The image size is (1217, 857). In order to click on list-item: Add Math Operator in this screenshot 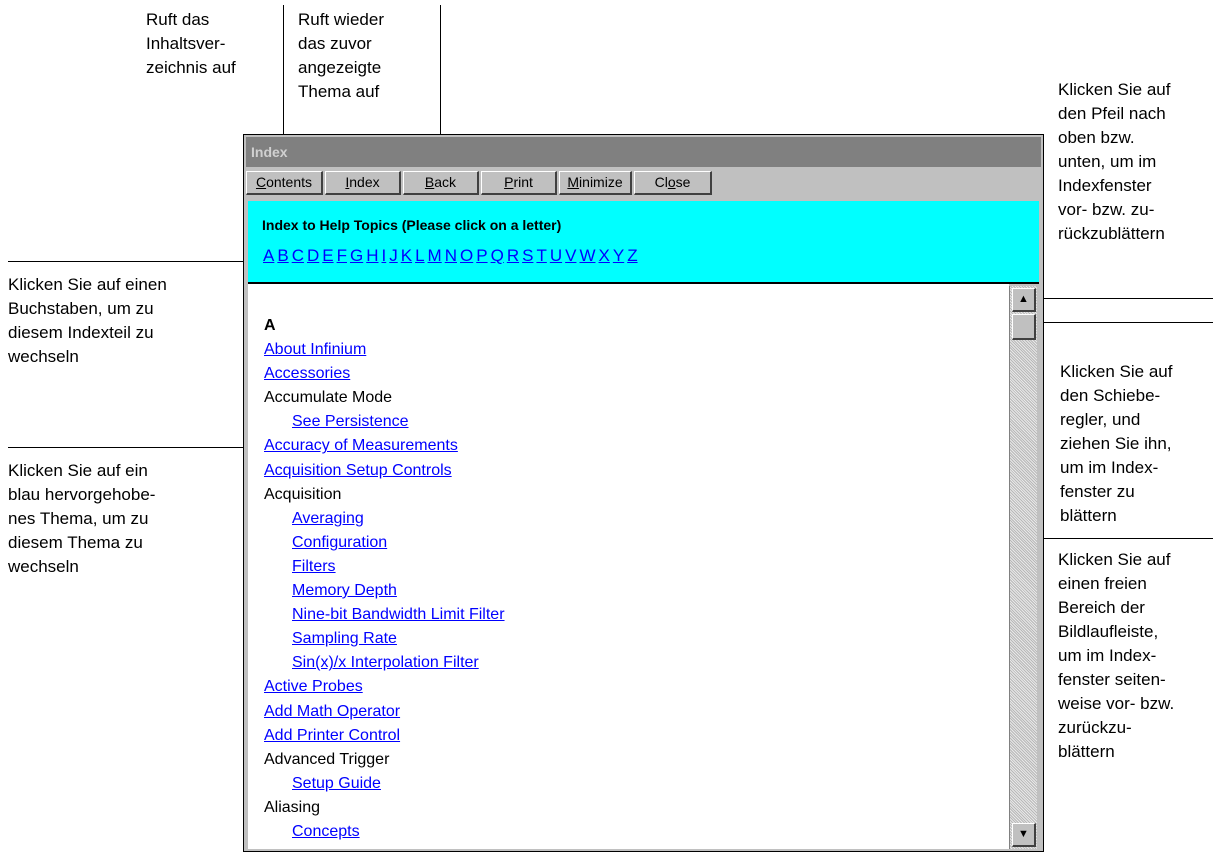, I will do `click(384, 712)`.